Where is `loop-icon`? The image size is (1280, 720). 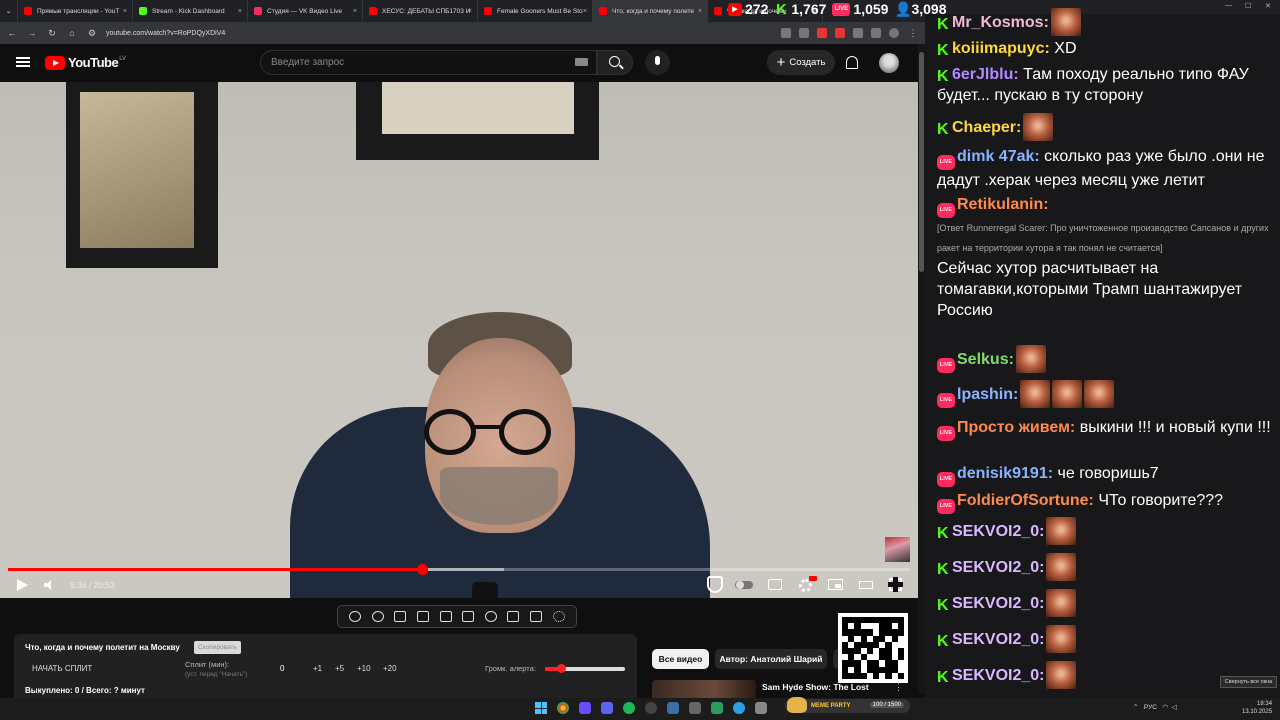
loop-icon is located at coordinates (355, 616).